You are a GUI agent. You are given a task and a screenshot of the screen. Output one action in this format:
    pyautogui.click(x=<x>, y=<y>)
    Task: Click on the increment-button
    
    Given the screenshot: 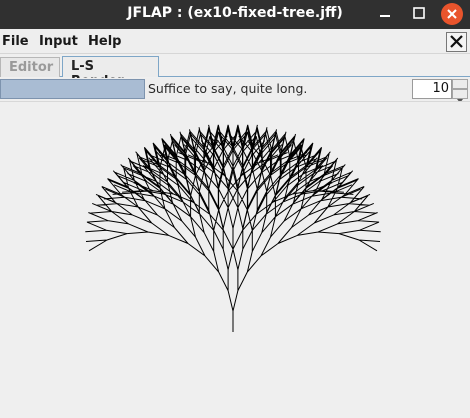 What is the action you would take?
    pyautogui.click(x=460, y=86)
    